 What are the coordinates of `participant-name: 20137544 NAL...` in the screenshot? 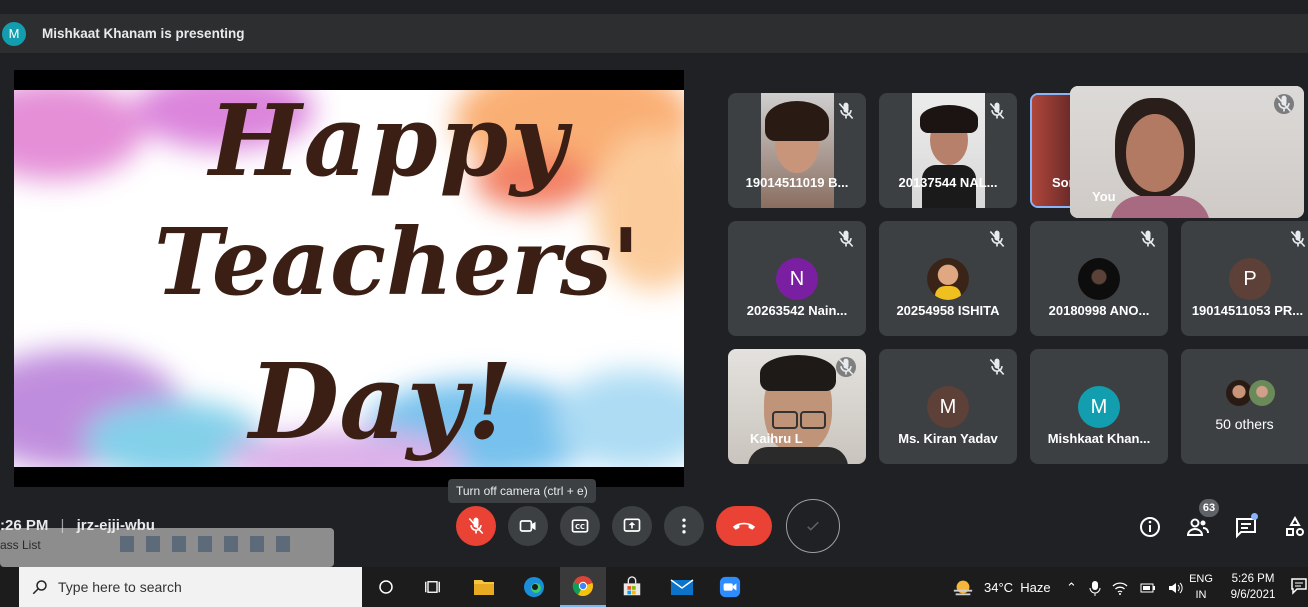 It's located at (948, 182).